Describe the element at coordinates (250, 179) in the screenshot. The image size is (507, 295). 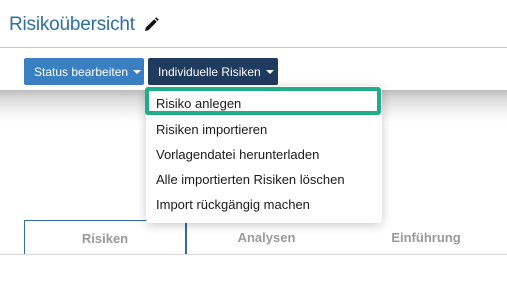
I see `menu-item-importierte-loeschen: Alle importierten Risiken löschen` at that location.